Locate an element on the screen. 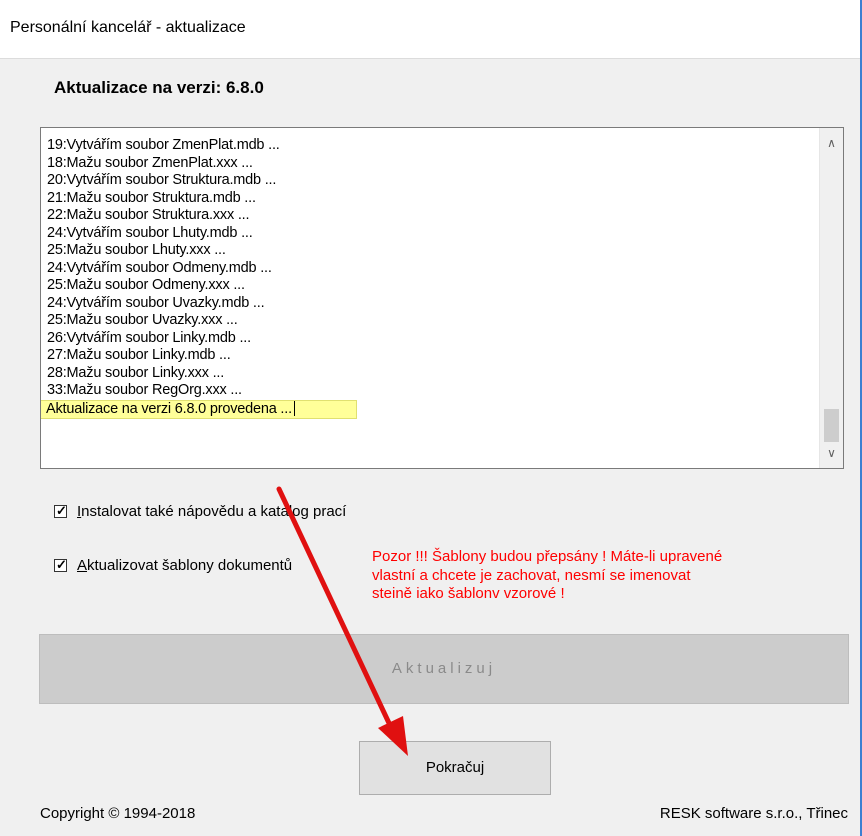  continue-button: Pokračuj is located at coordinates (455, 768).